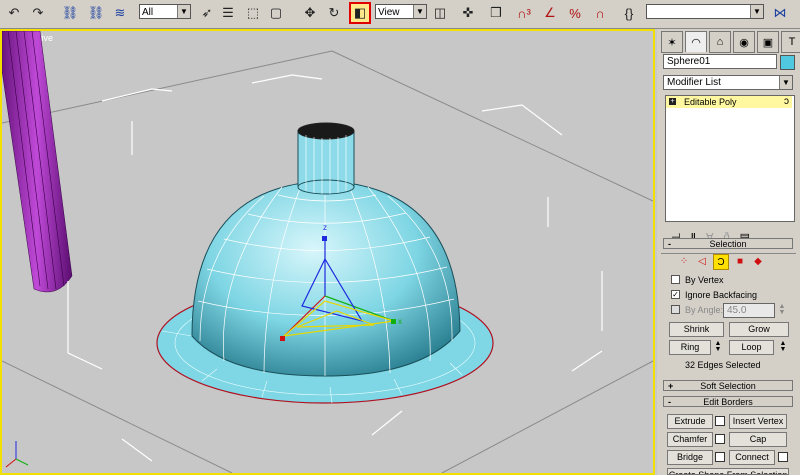  What do you see at coordinates (325, 227) in the screenshot?
I see `gizmo-z-label: z` at bounding box center [325, 227].